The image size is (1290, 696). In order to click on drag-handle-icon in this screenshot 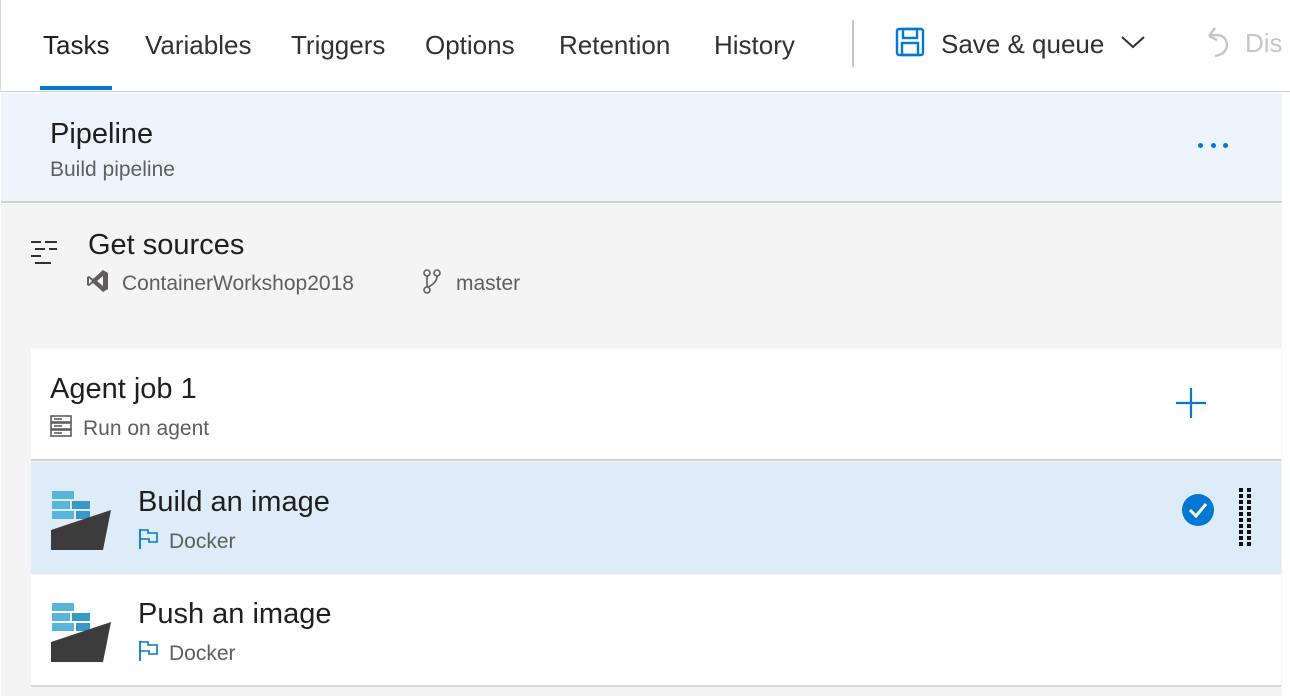, I will do `click(1245, 517)`.